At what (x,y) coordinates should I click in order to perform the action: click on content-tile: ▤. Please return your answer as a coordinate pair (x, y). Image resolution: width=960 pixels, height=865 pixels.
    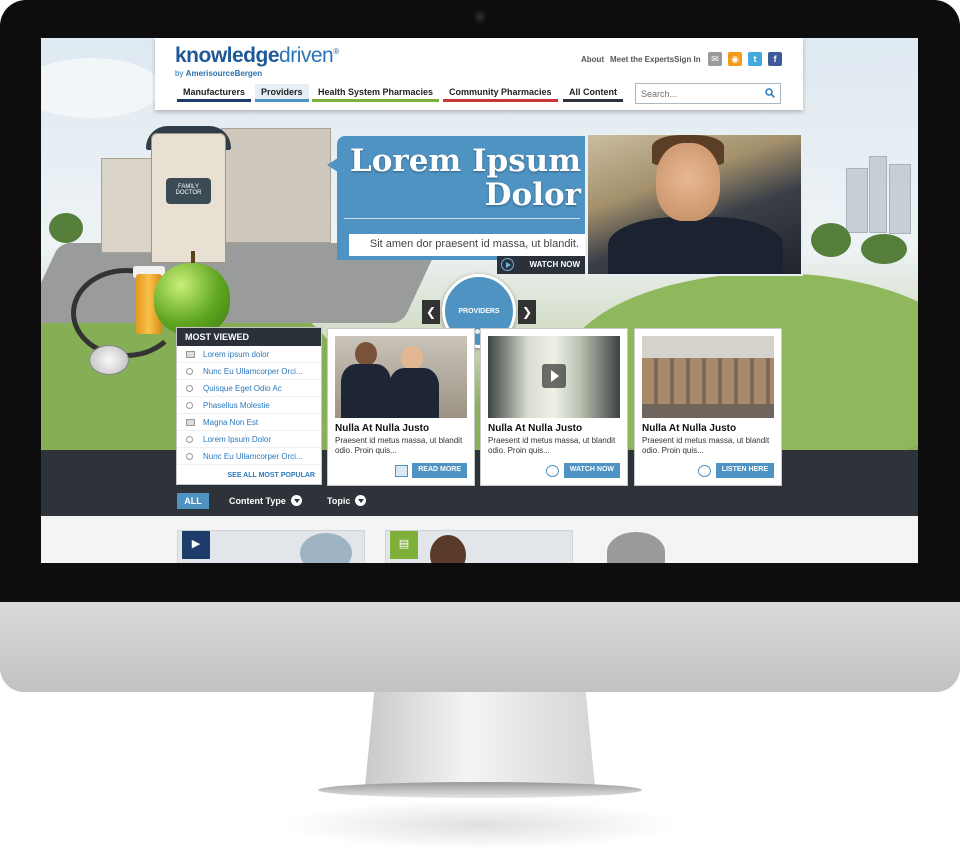
    Looking at the image, I should click on (479, 546).